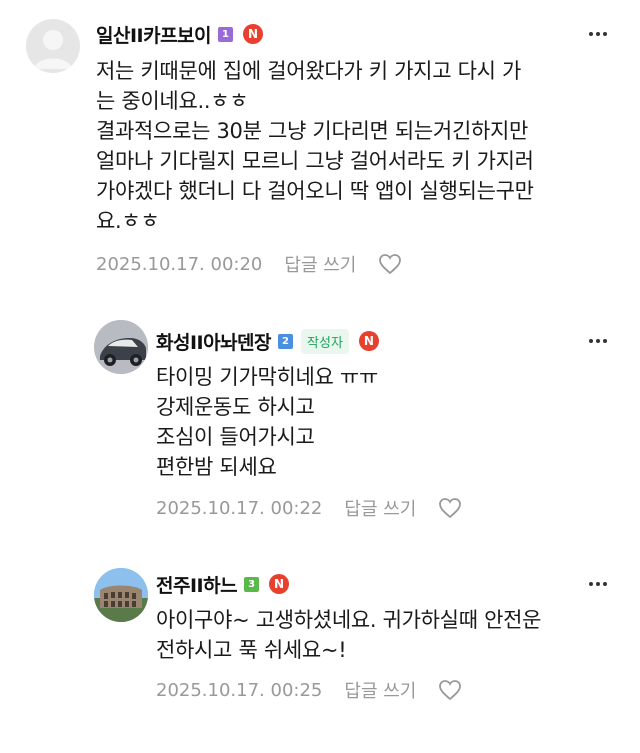 This screenshot has width=640, height=753. I want to click on comment-header: 화성II아놔덴장 2 작성자 N, so click(267, 341).